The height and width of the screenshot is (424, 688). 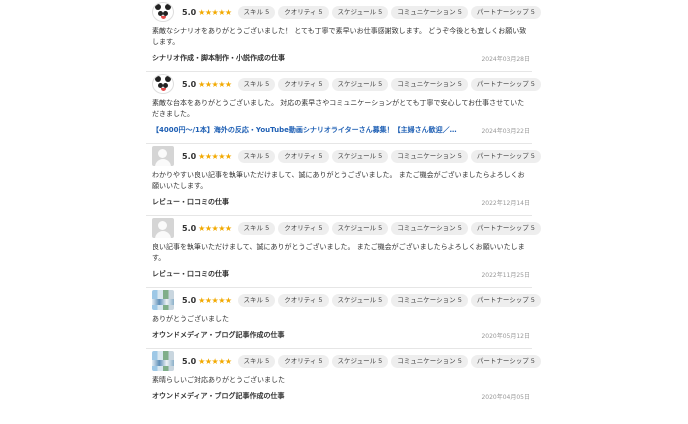 What do you see at coordinates (341, 339) in the screenshot?
I see `review-footer: オウンドメディア・ブログ記事作成の仕事 2020年05月12日` at bounding box center [341, 339].